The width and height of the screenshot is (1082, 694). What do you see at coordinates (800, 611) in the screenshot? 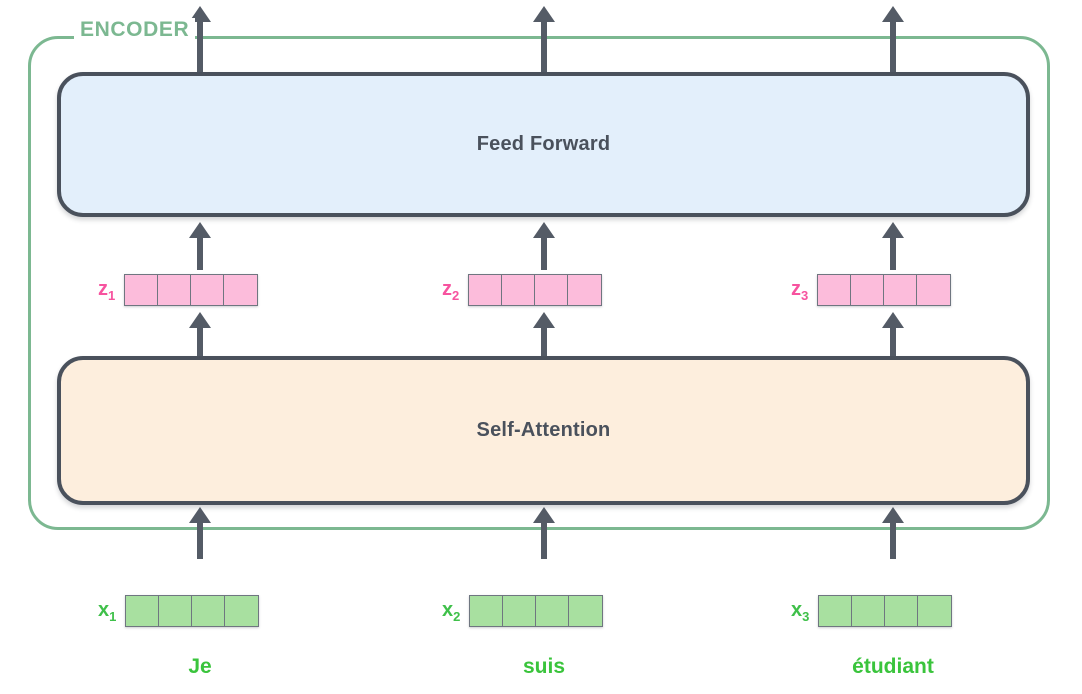
I see `x-vector-3-label: x3` at bounding box center [800, 611].